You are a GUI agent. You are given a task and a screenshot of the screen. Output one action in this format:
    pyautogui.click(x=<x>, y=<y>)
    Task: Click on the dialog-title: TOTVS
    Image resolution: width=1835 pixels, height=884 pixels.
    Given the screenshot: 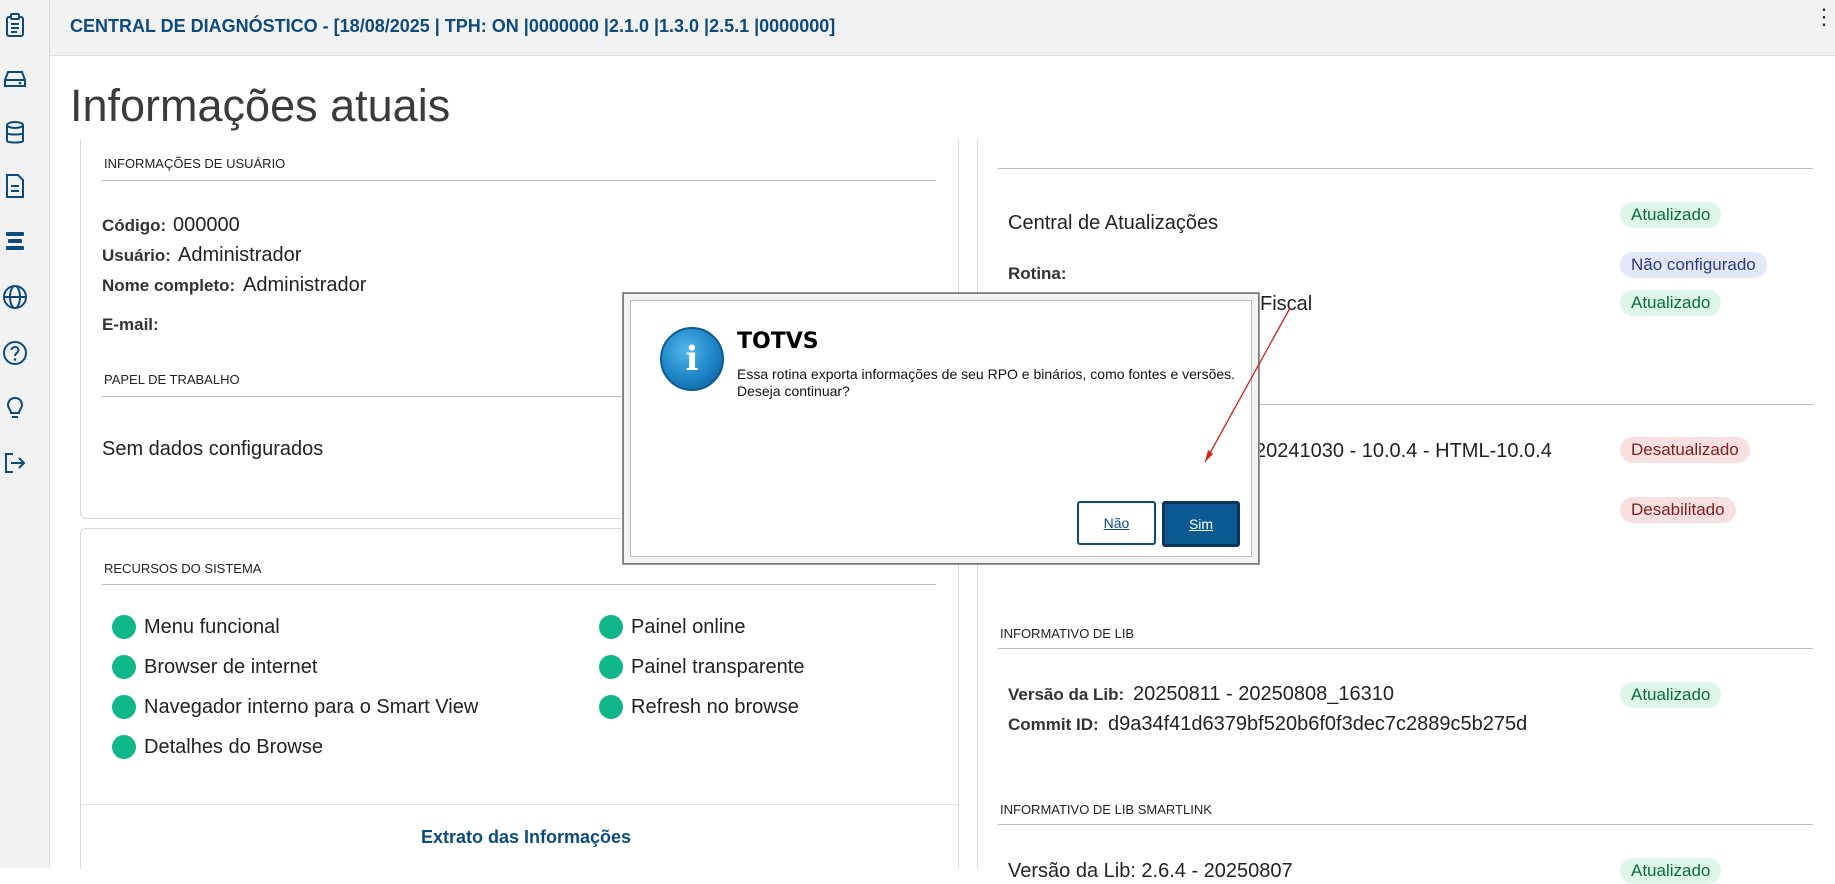 What is the action you would take?
    pyautogui.click(x=778, y=341)
    